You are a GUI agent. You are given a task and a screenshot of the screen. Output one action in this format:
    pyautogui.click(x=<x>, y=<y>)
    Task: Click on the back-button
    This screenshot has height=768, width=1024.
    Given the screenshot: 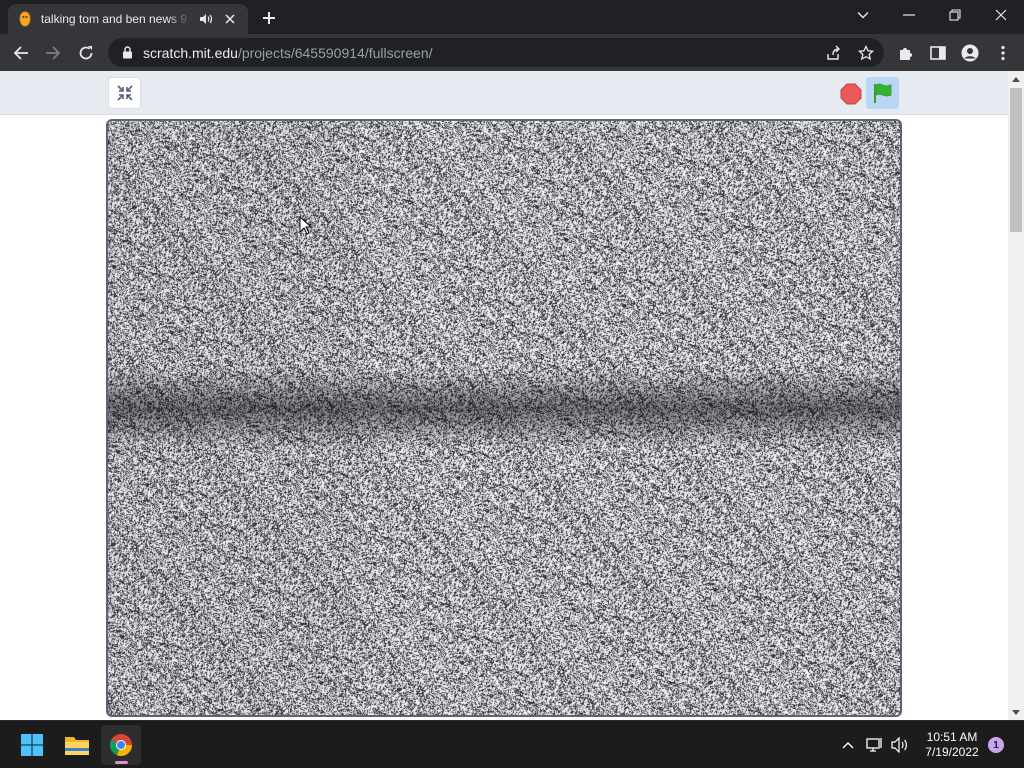 What is the action you would take?
    pyautogui.click(x=21, y=53)
    